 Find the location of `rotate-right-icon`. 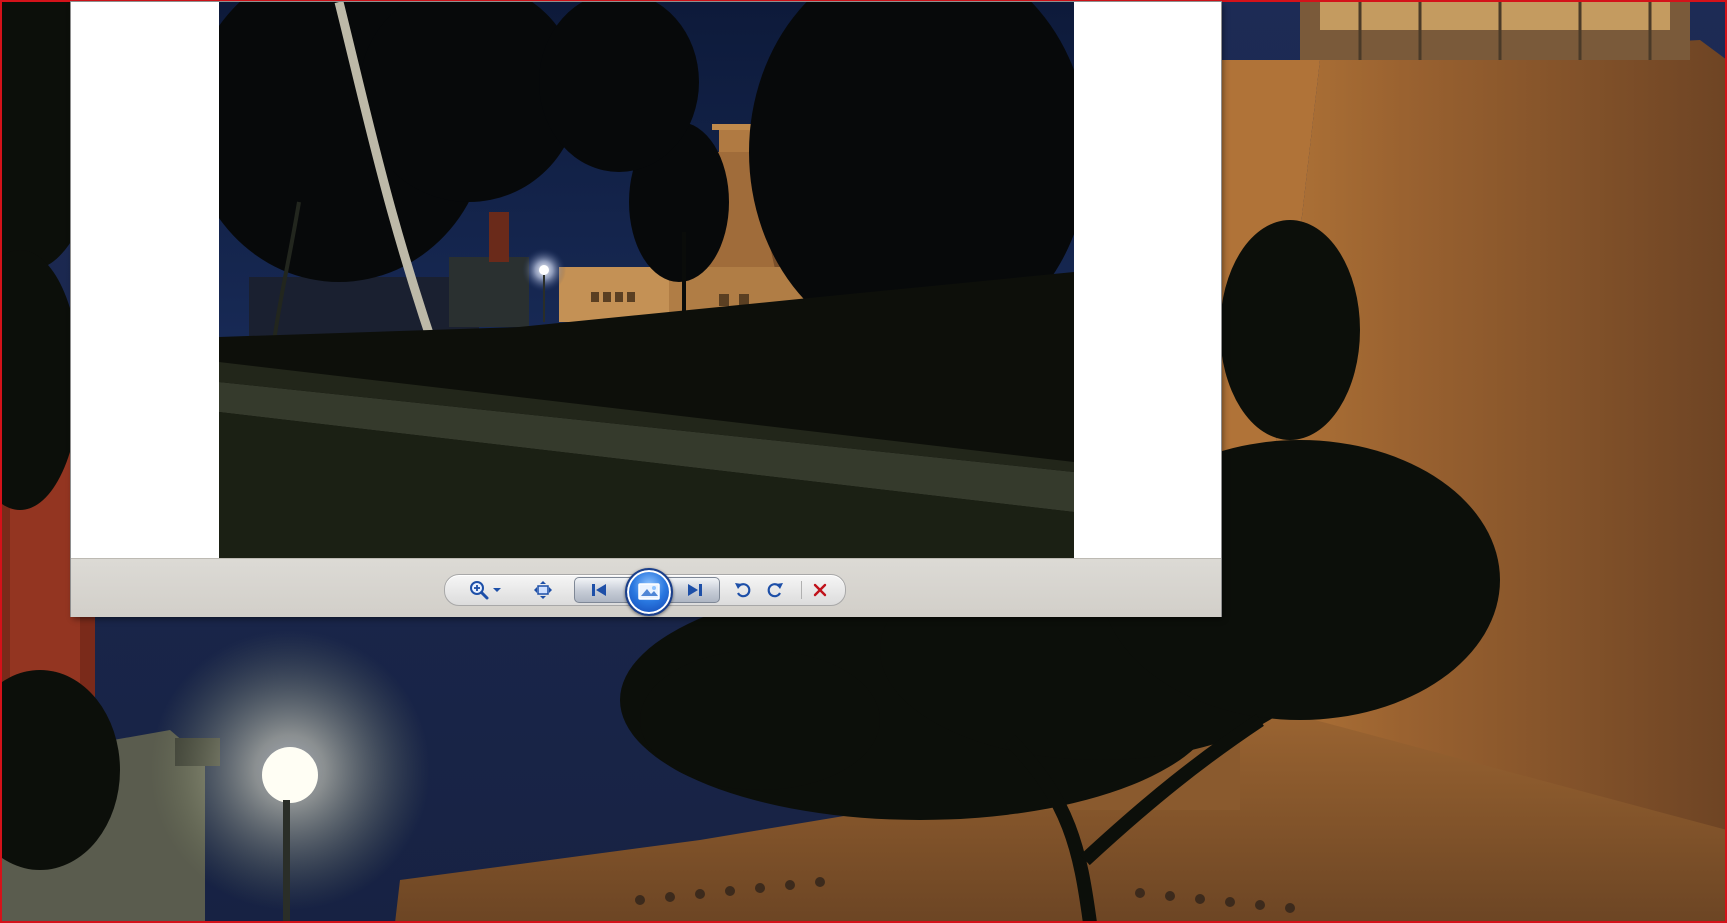

rotate-right-icon is located at coordinates (775, 590).